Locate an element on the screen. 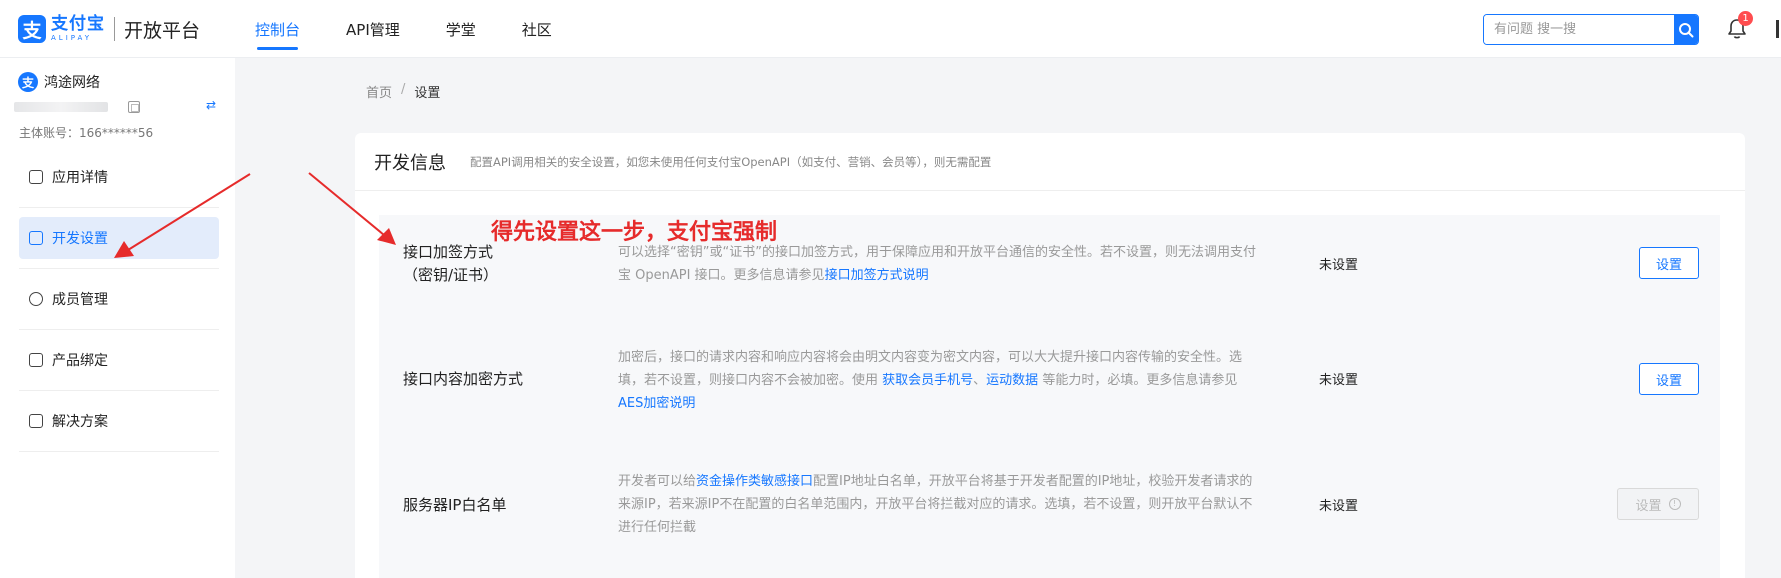 The width and height of the screenshot is (1781, 578). notification-badge: 1 is located at coordinates (1745, 18).